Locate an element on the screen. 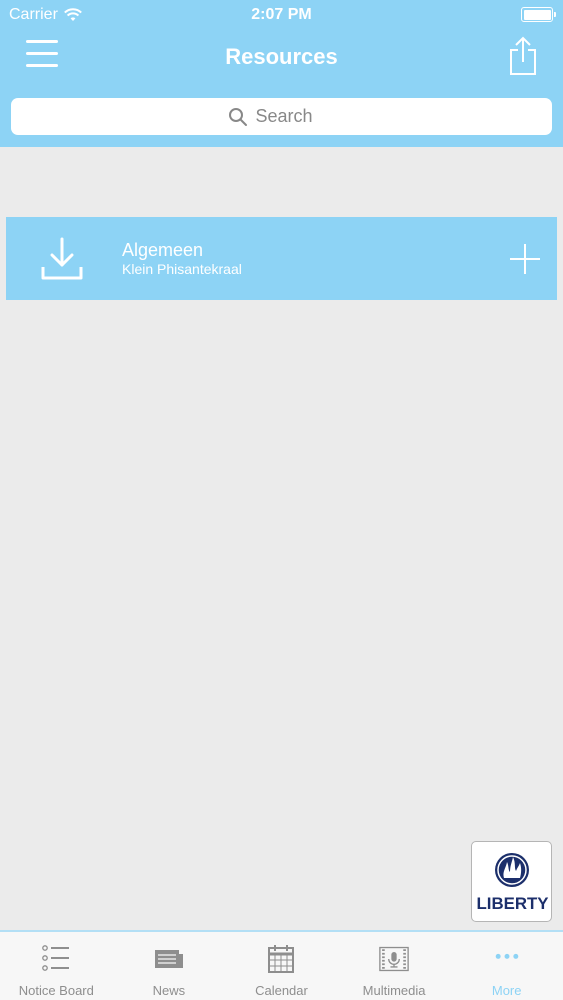  navigation-bar: Resources is located at coordinates (281, 59).